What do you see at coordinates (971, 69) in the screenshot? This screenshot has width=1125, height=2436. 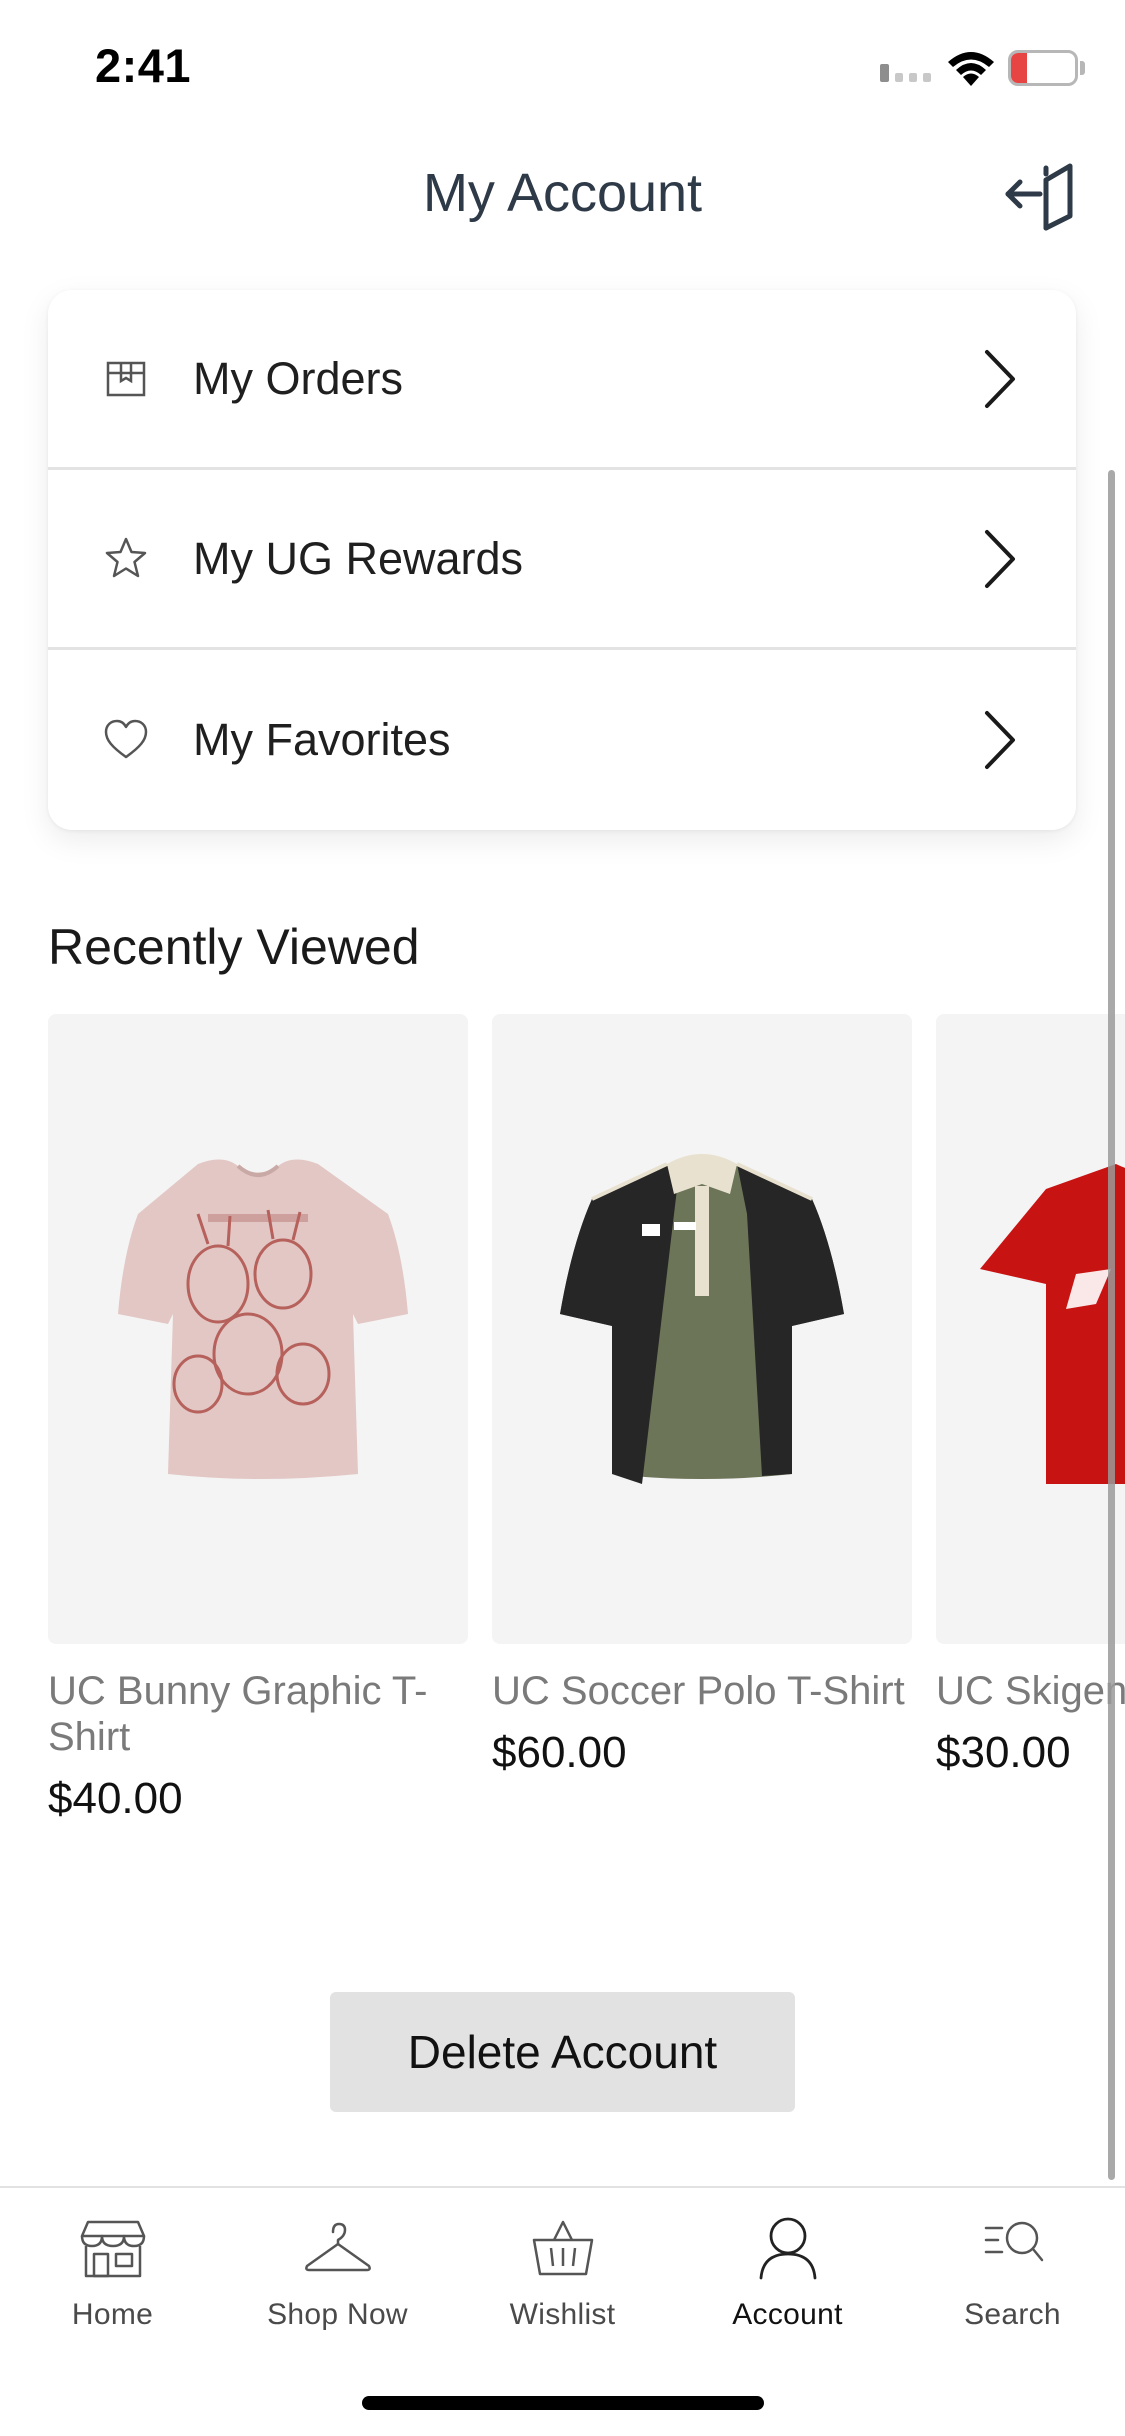 I see `wifi-icon` at bounding box center [971, 69].